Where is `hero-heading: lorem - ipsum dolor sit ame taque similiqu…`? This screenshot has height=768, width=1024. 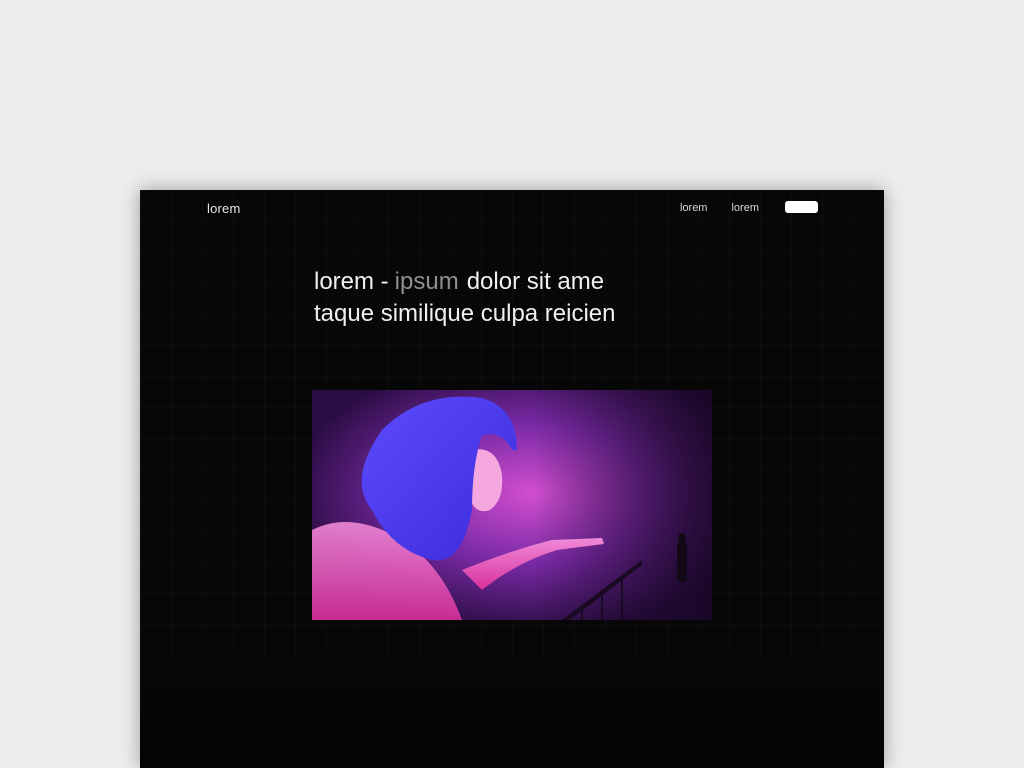
hero-heading: lorem - ipsum dolor sit ame taque similiqu… is located at coordinates (524, 298).